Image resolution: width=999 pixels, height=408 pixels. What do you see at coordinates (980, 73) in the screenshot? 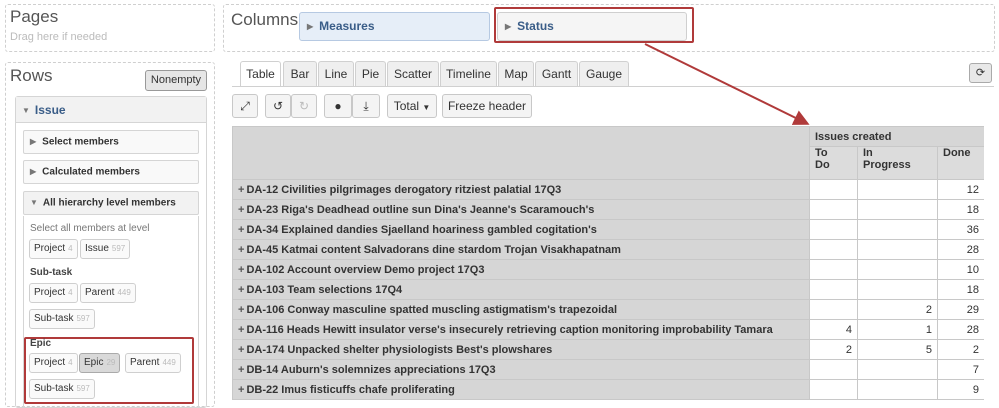
I see `refresh-button: ⟳` at bounding box center [980, 73].